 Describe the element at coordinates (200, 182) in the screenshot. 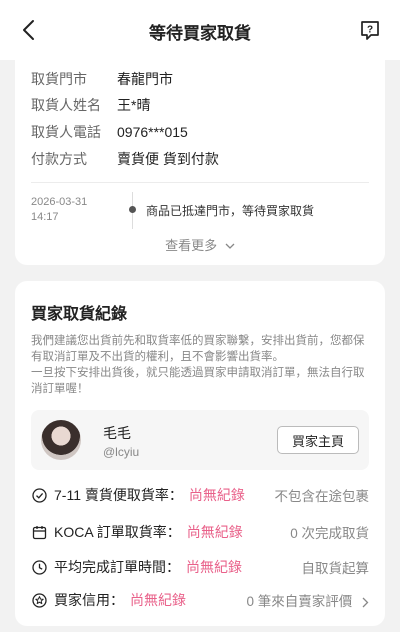

I see `divider` at that location.